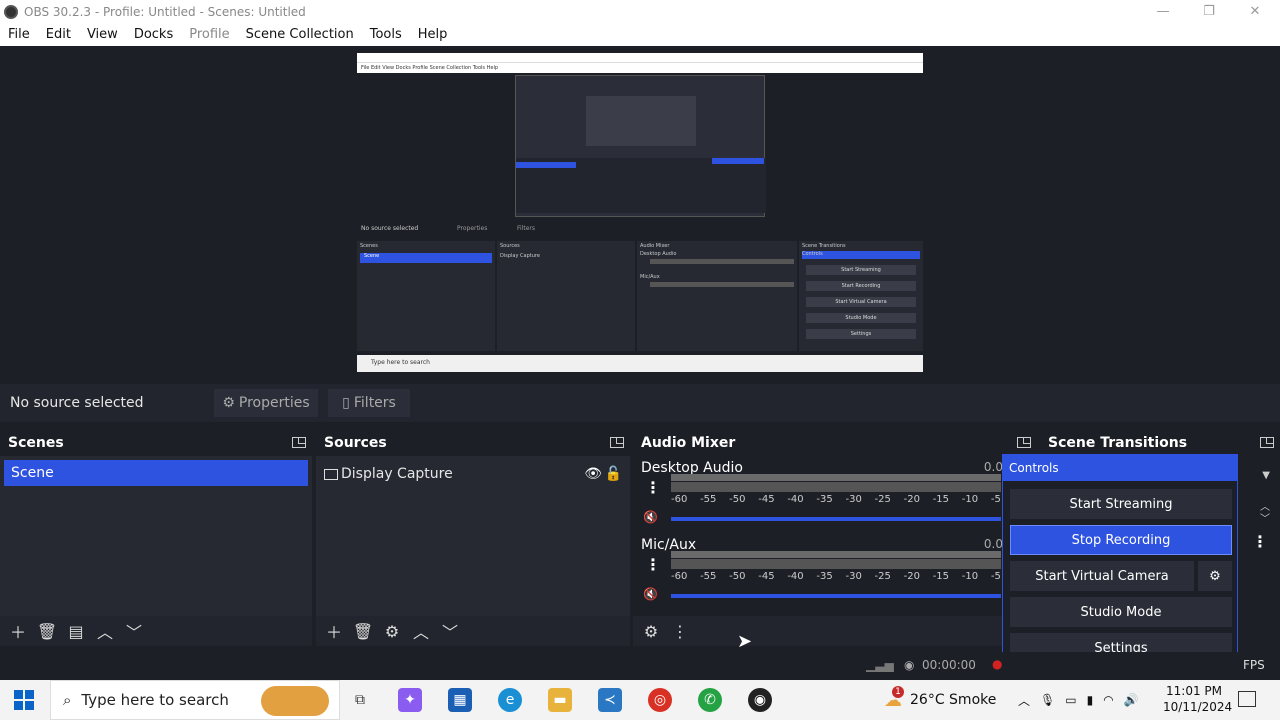  Describe the element at coordinates (940, 700) in the screenshot. I see `weather-widget: ☁ 1 26°C Smoke` at that location.